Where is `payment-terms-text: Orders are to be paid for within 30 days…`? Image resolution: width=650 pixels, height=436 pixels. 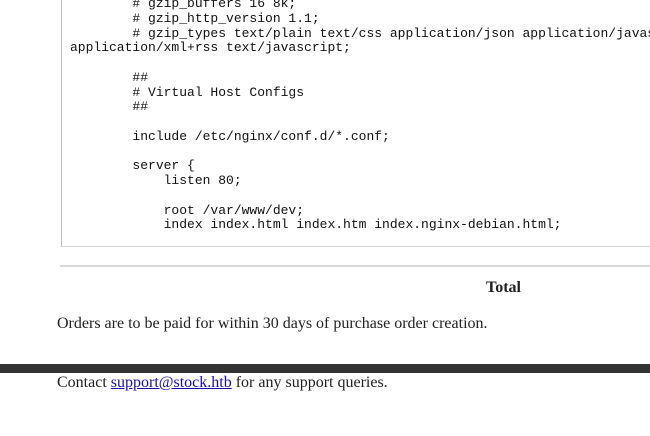
payment-terms-text: Orders are to be paid for within 30 days… is located at coordinates (272, 323).